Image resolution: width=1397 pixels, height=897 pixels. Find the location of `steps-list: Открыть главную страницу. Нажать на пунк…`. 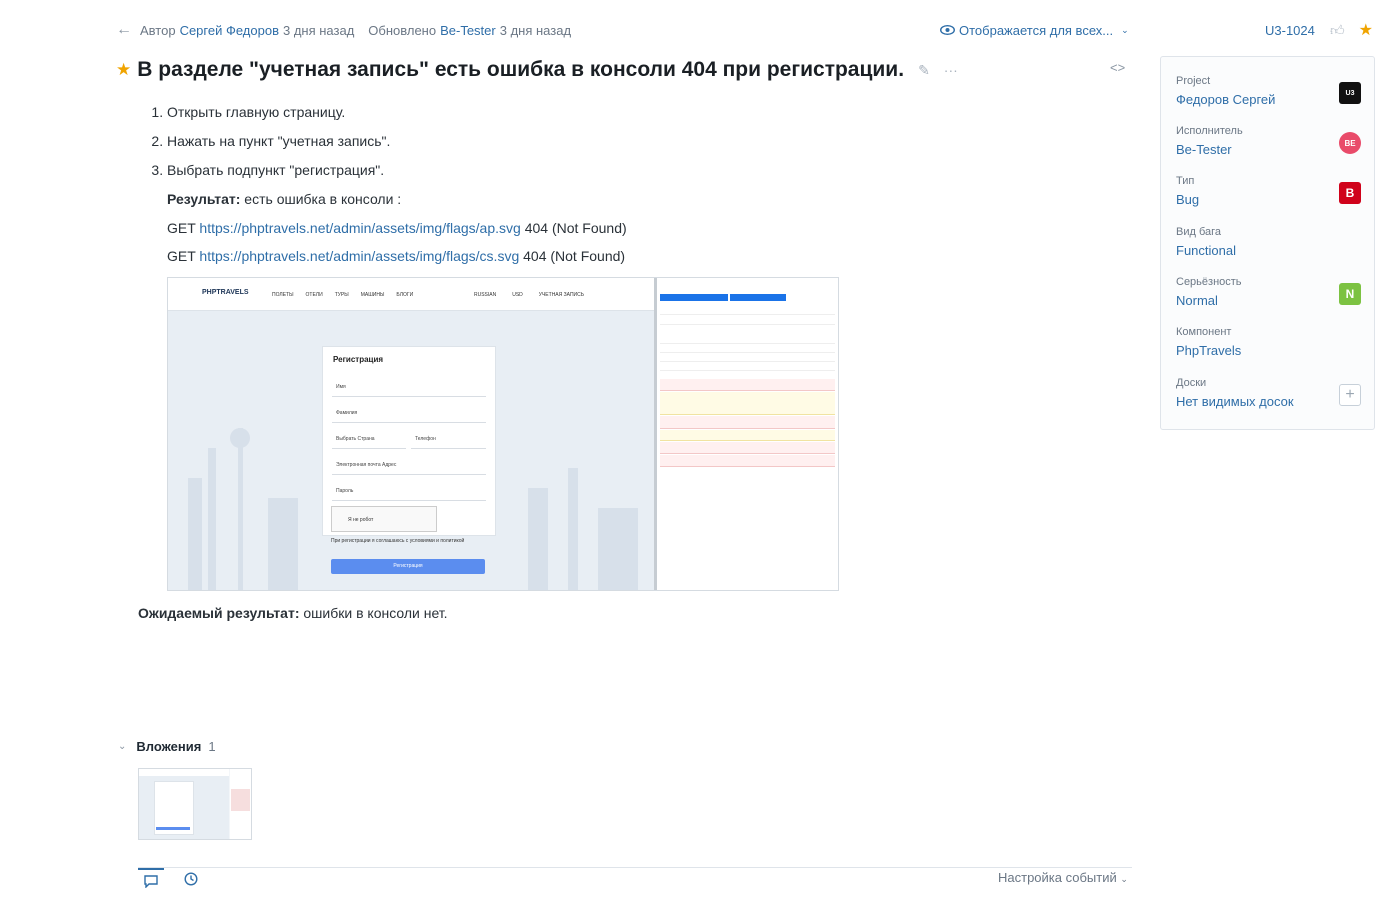

steps-list: Открыть главную страницу. Нажать на пунк… is located at coordinates (638, 143).